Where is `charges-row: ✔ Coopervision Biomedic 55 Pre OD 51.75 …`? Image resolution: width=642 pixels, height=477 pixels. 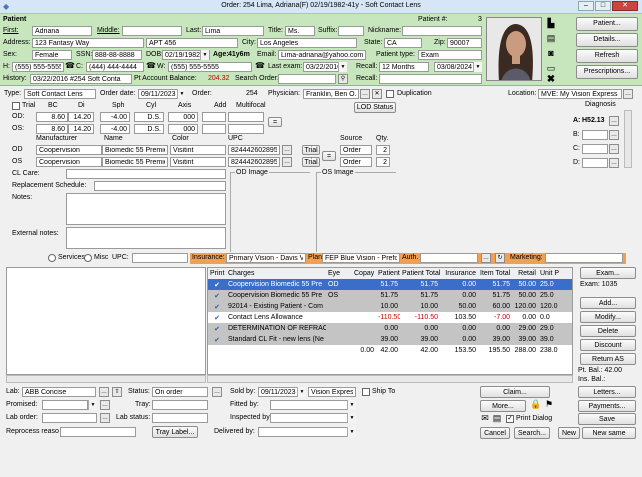 charges-row: ✔ Coopervision Biomedic 55 Pre OD 51.75 … is located at coordinates (390, 284).